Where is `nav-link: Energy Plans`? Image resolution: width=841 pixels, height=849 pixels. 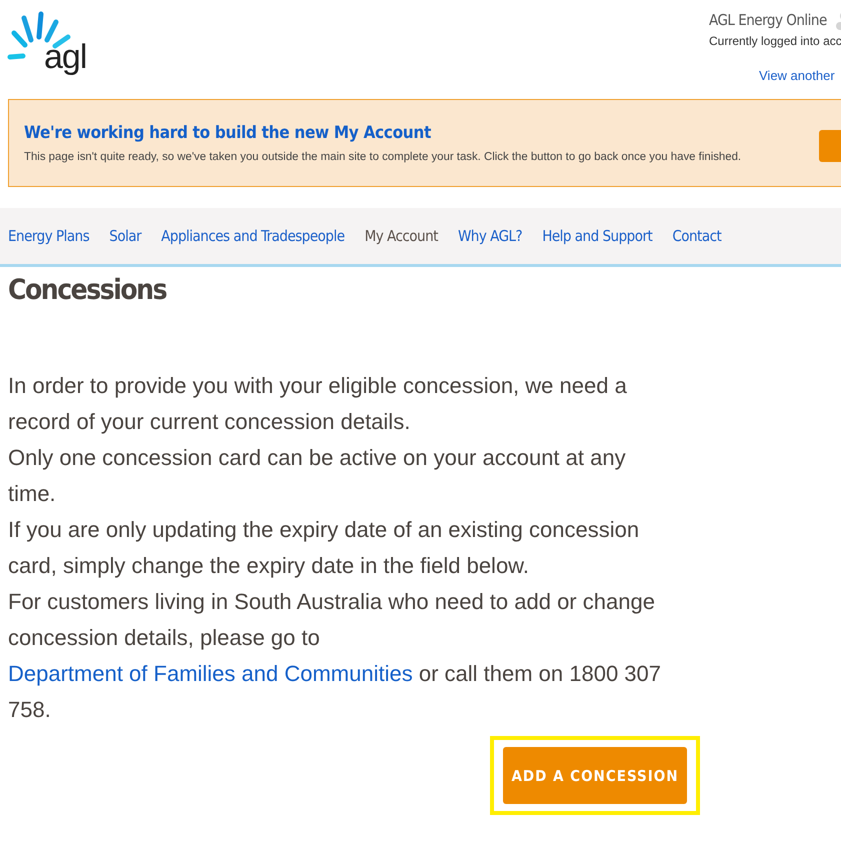 nav-link: Energy Plans is located at coordinates (49, 236).